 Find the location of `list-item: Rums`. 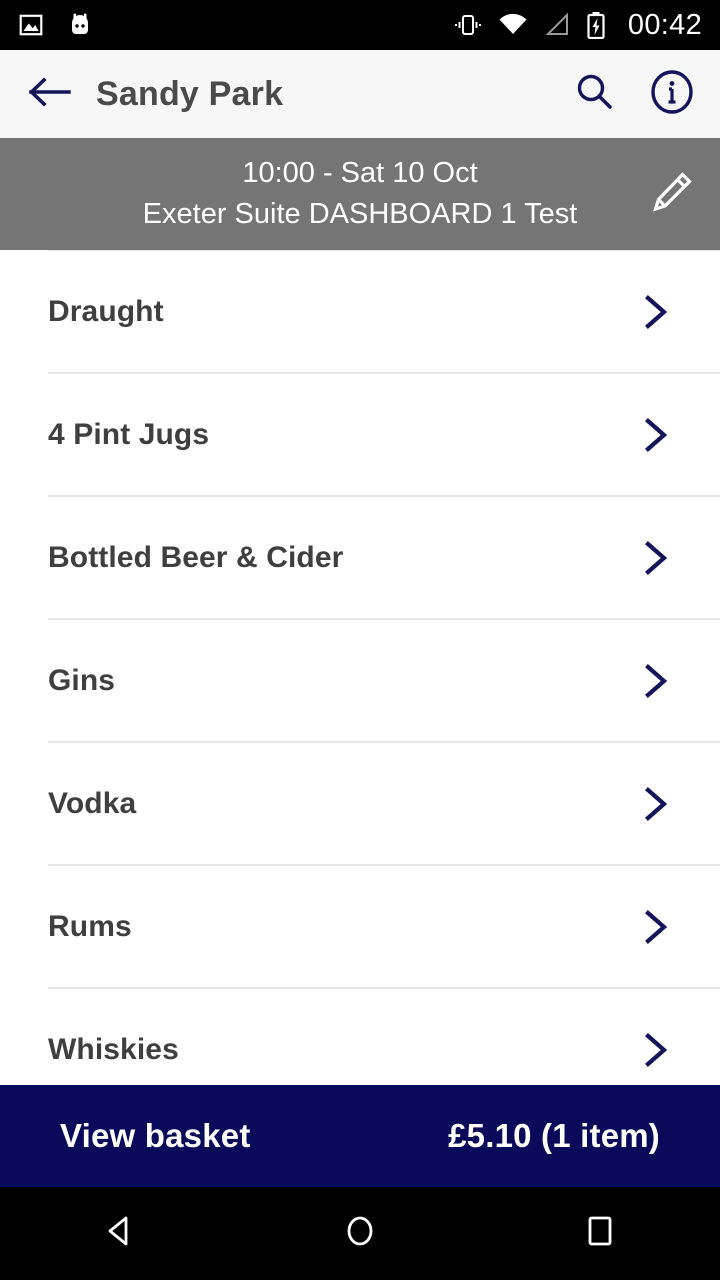

list-item: Rums is located at coordinates (360, 926).